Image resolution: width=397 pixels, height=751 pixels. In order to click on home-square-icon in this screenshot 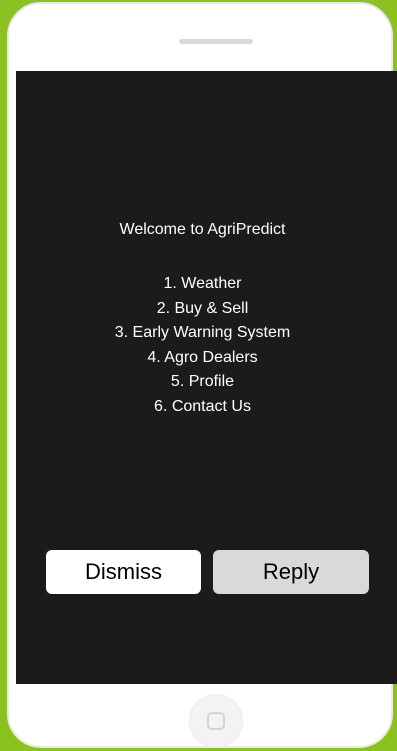, I will do `click(216, 721)`.